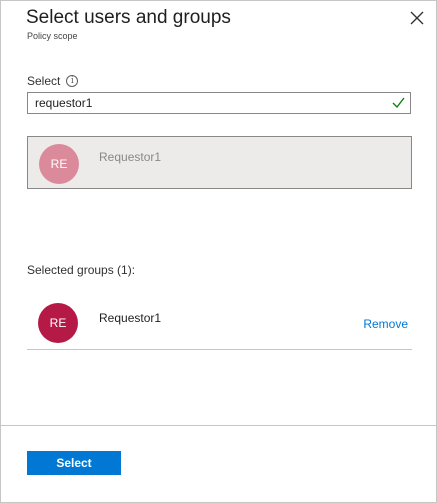  Describe the element at coordinates (398, 103) in the screenshot. I see `check-icon` at that location.